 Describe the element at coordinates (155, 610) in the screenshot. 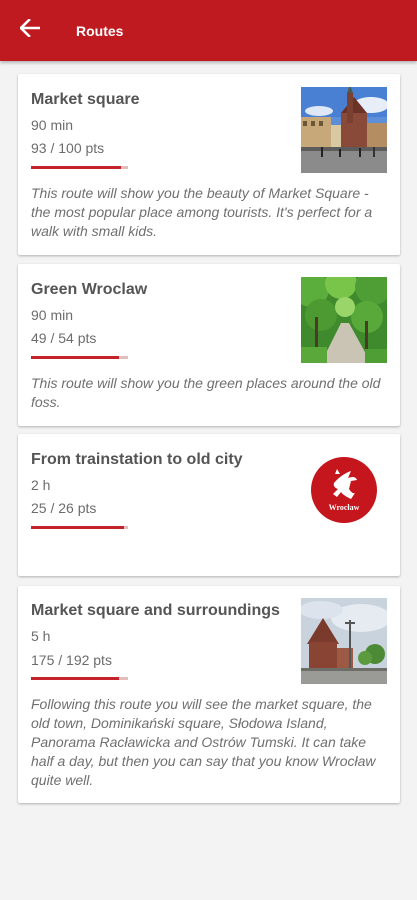

I see `route-title: Market square and surroundings` at that location.